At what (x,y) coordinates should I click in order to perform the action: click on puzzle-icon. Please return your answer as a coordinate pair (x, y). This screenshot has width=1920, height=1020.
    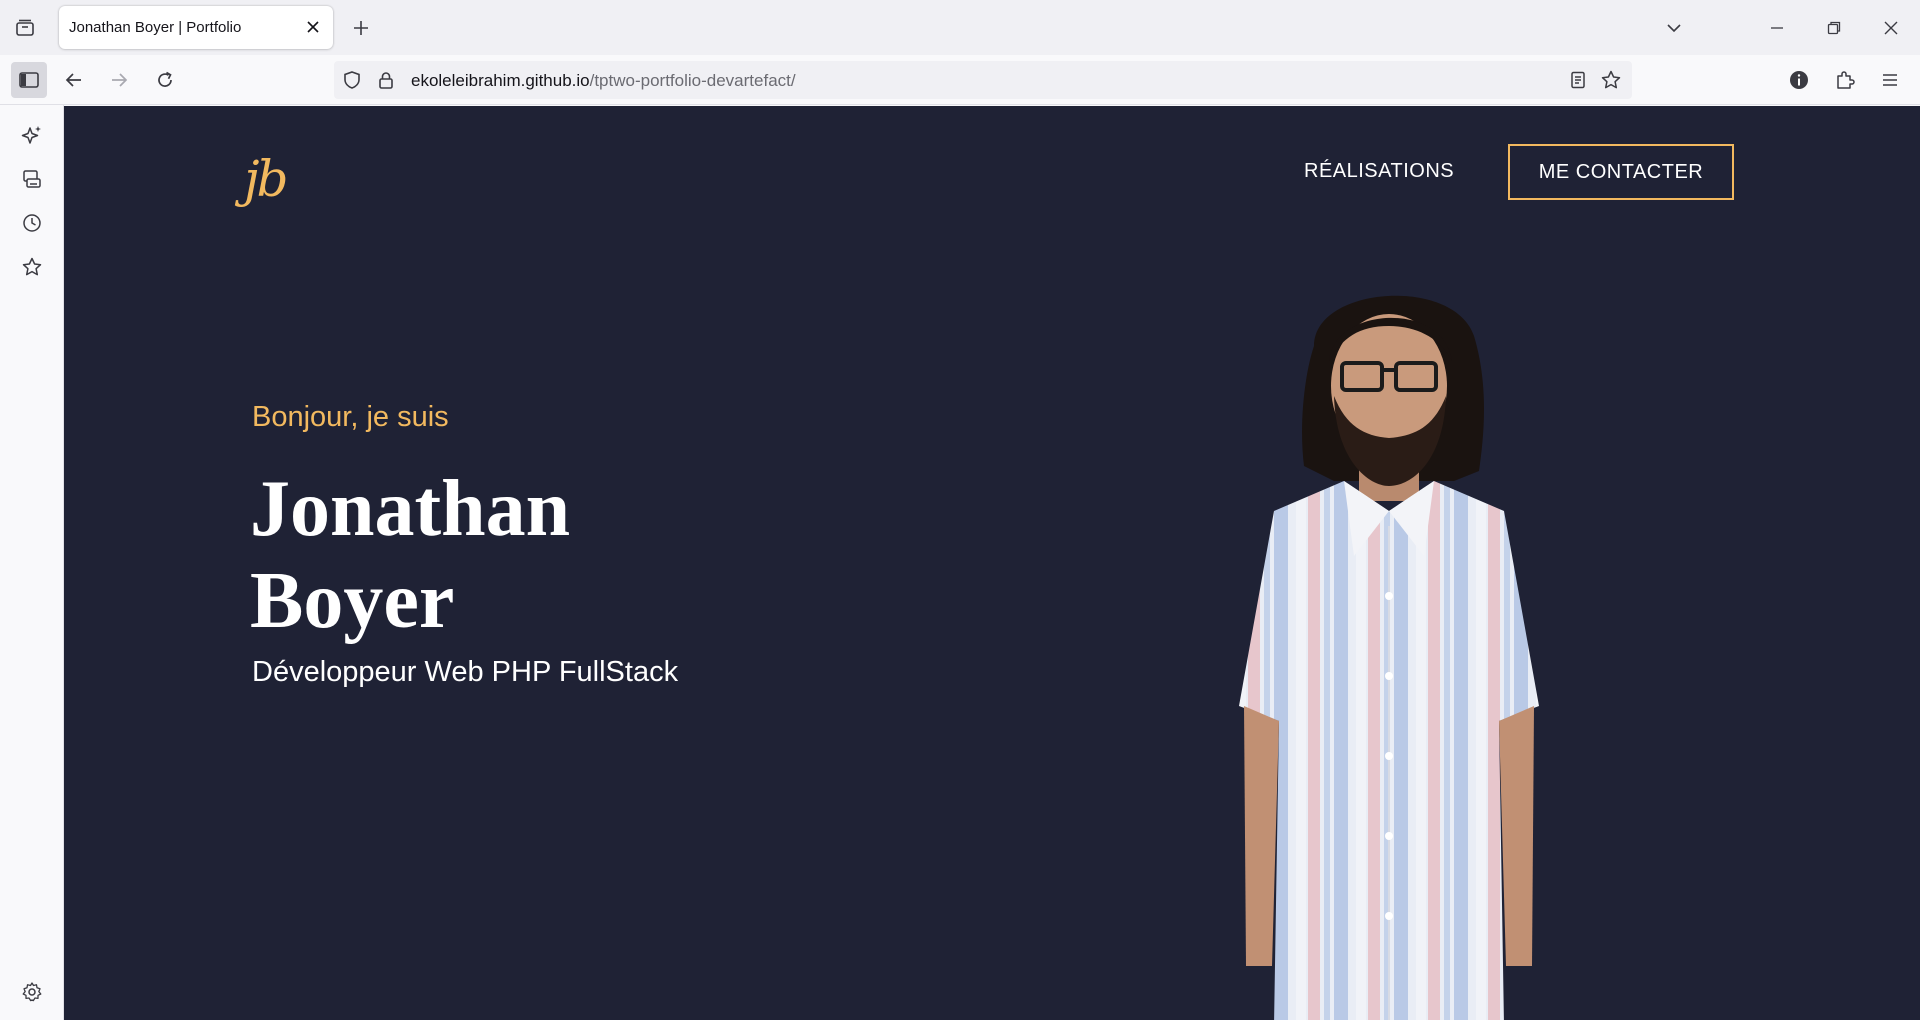
    Looking at the image, I should click on (1845, 80).